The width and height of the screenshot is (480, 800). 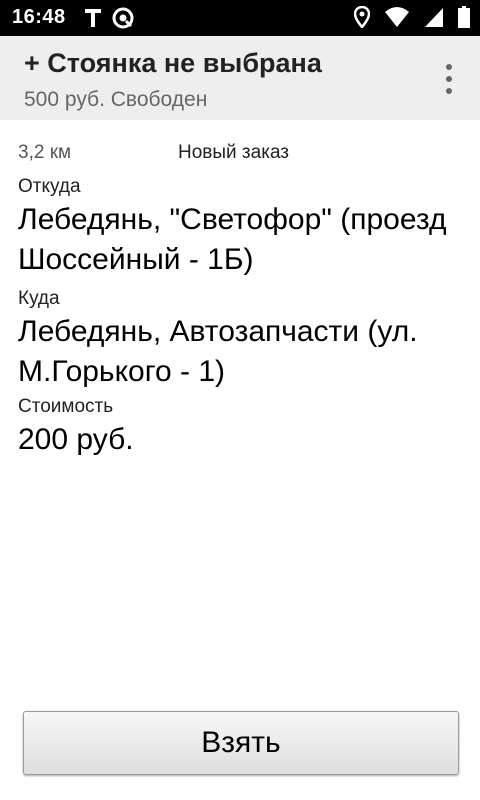 I want to click on price-label: Стоимость, so click(x=66, y=406).